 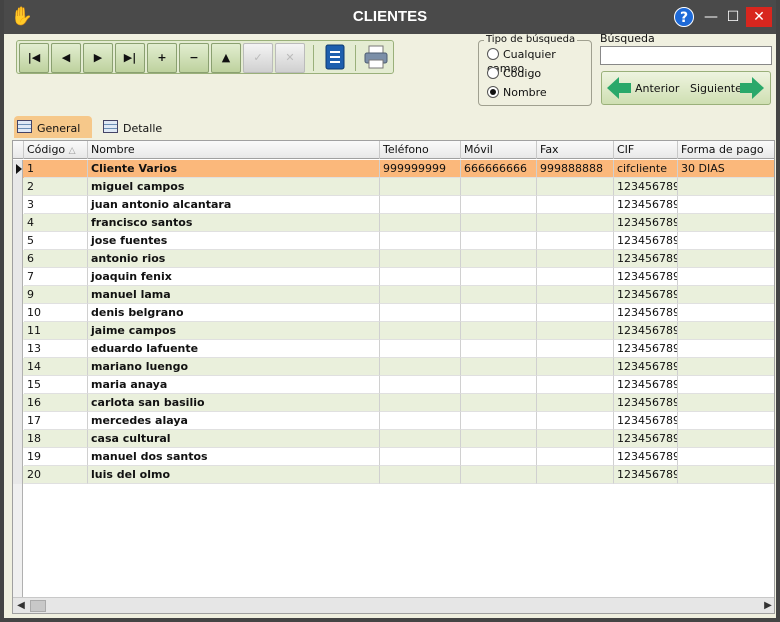 What do you see at coordinates (234, 385) in the screenshot?
I see `cell-nombre: maria anaya` at bounding box center [234, 385].